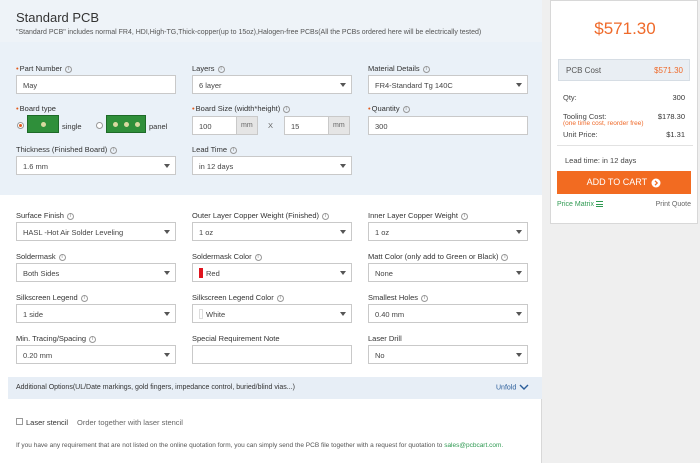 The width and height of the screenshot is (700, 463). Describe the element at coordinates (306, 125) in the screenshot. I see `board-height-input: 15` at that location.